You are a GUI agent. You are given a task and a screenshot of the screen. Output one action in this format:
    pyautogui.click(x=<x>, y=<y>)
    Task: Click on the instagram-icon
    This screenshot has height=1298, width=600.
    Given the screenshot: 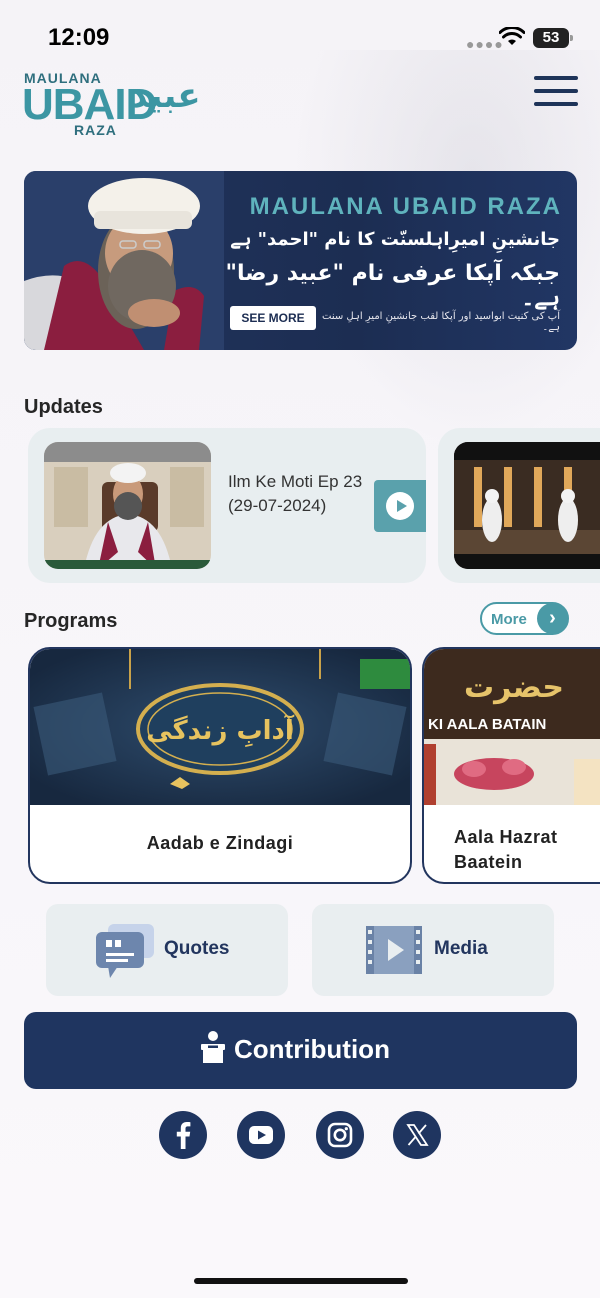 What is the action you would take?
    pyautogui.click(x=340, y=1135)
    